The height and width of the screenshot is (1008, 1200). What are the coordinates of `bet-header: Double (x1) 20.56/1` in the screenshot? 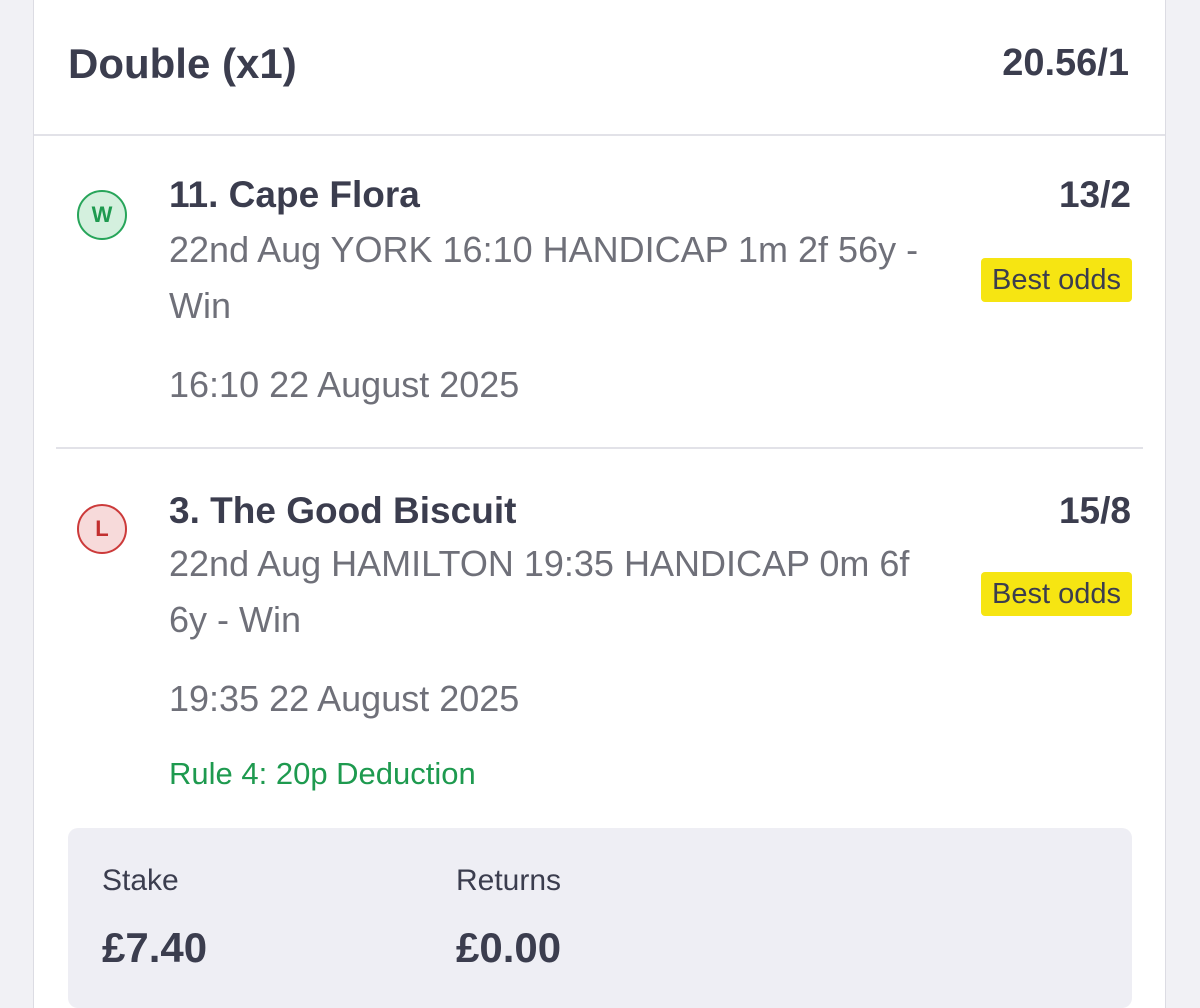 It's located at (599, 68).